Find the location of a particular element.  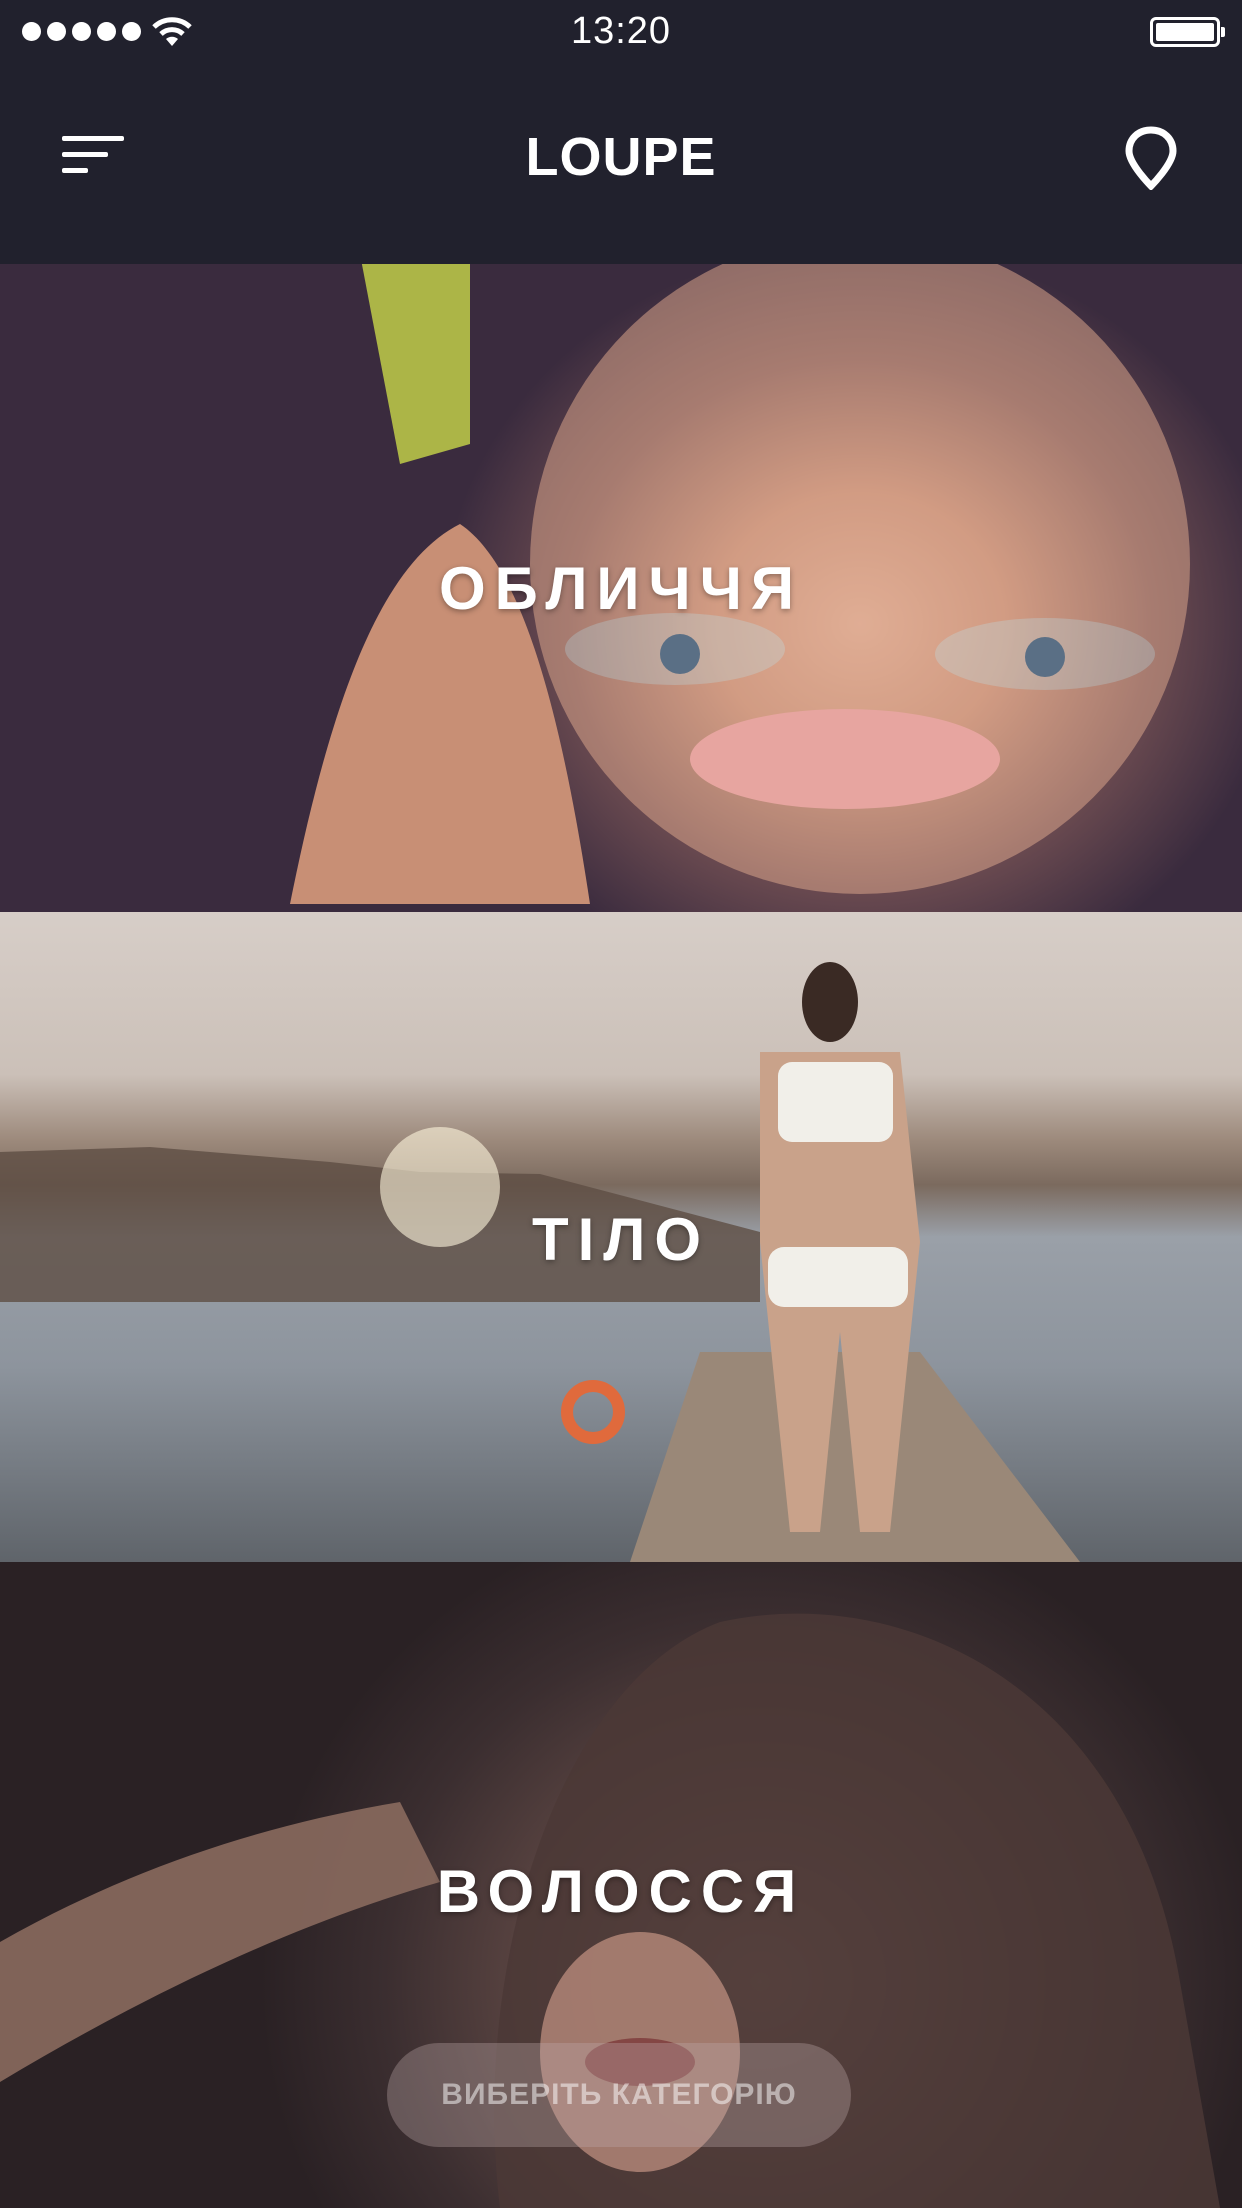

category-label: ОБЛИЧЧЯ is located at coordinates (621, 588).